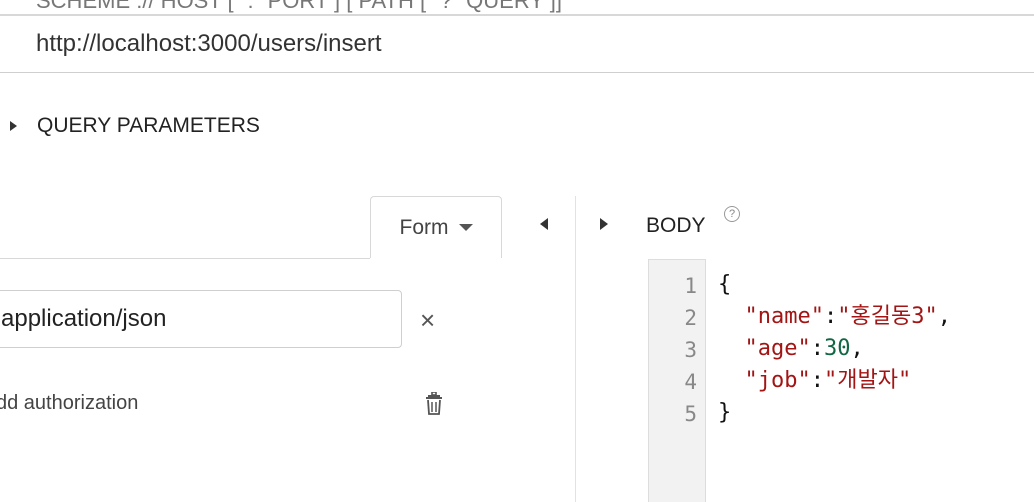 The image size is (1034, 502). Describe the element at coordinates (209, 44) in the screenshot. I see `url-input: http://localhost:3000/users/insert` at that location.